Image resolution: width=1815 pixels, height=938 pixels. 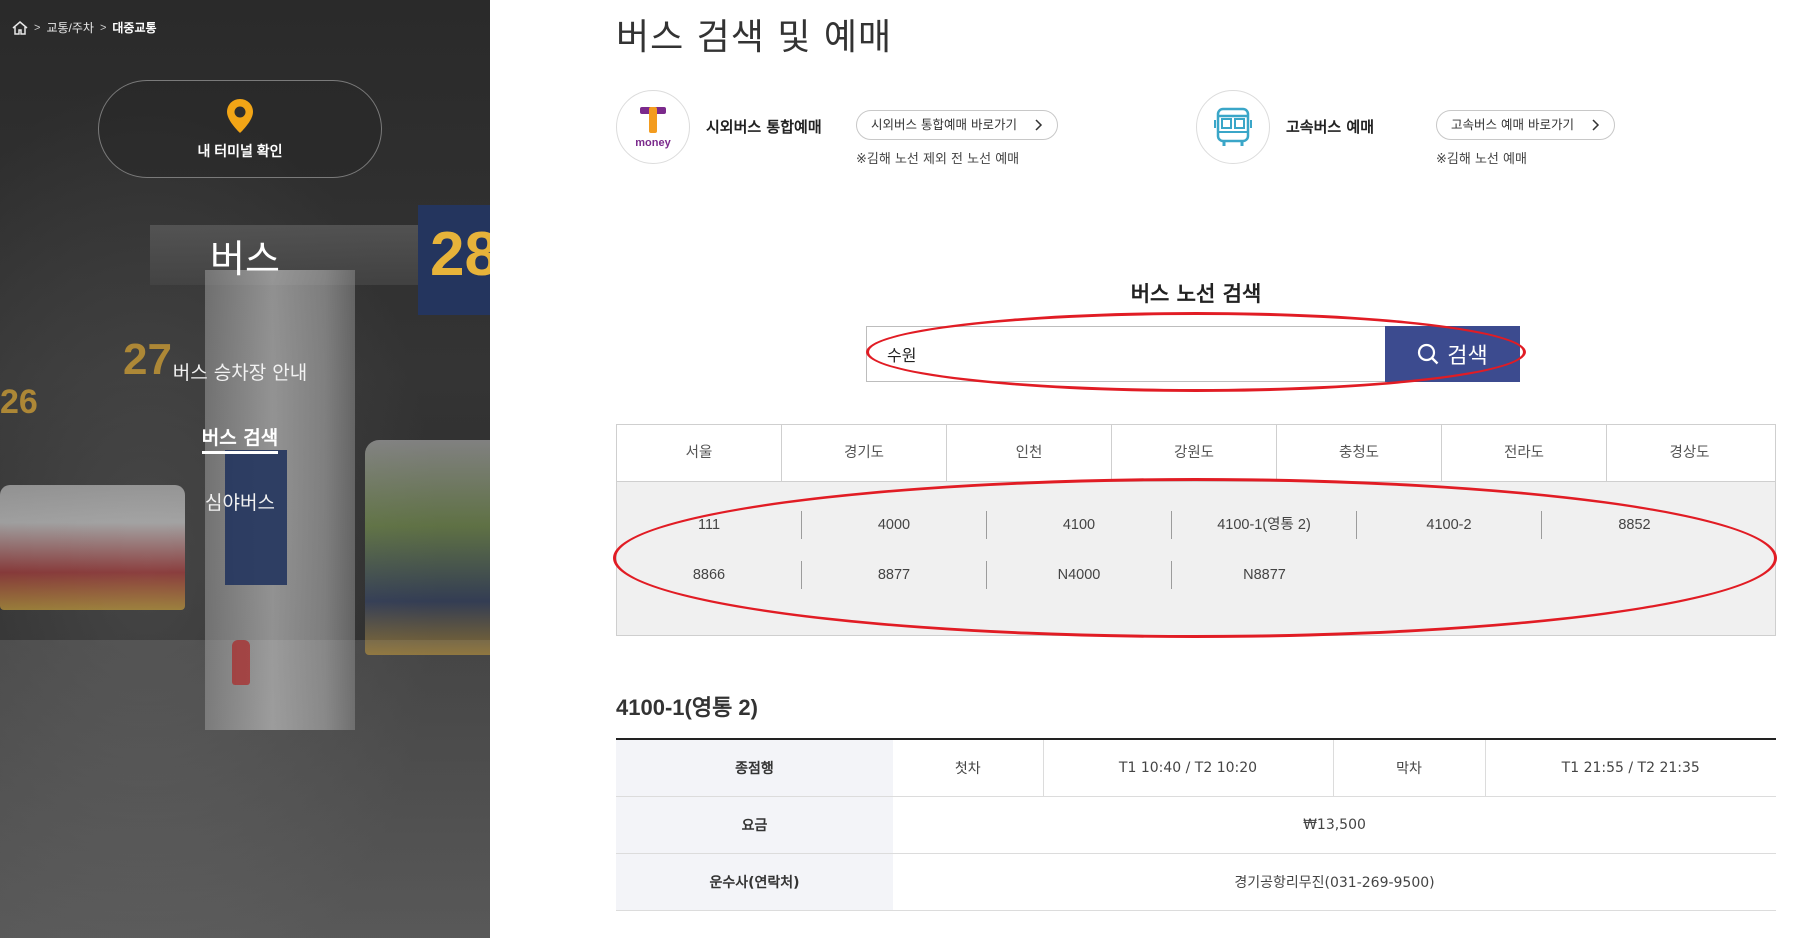 I want to click on link-label: 고속버스 예매 바로가기, so click(x=1512, y=124).